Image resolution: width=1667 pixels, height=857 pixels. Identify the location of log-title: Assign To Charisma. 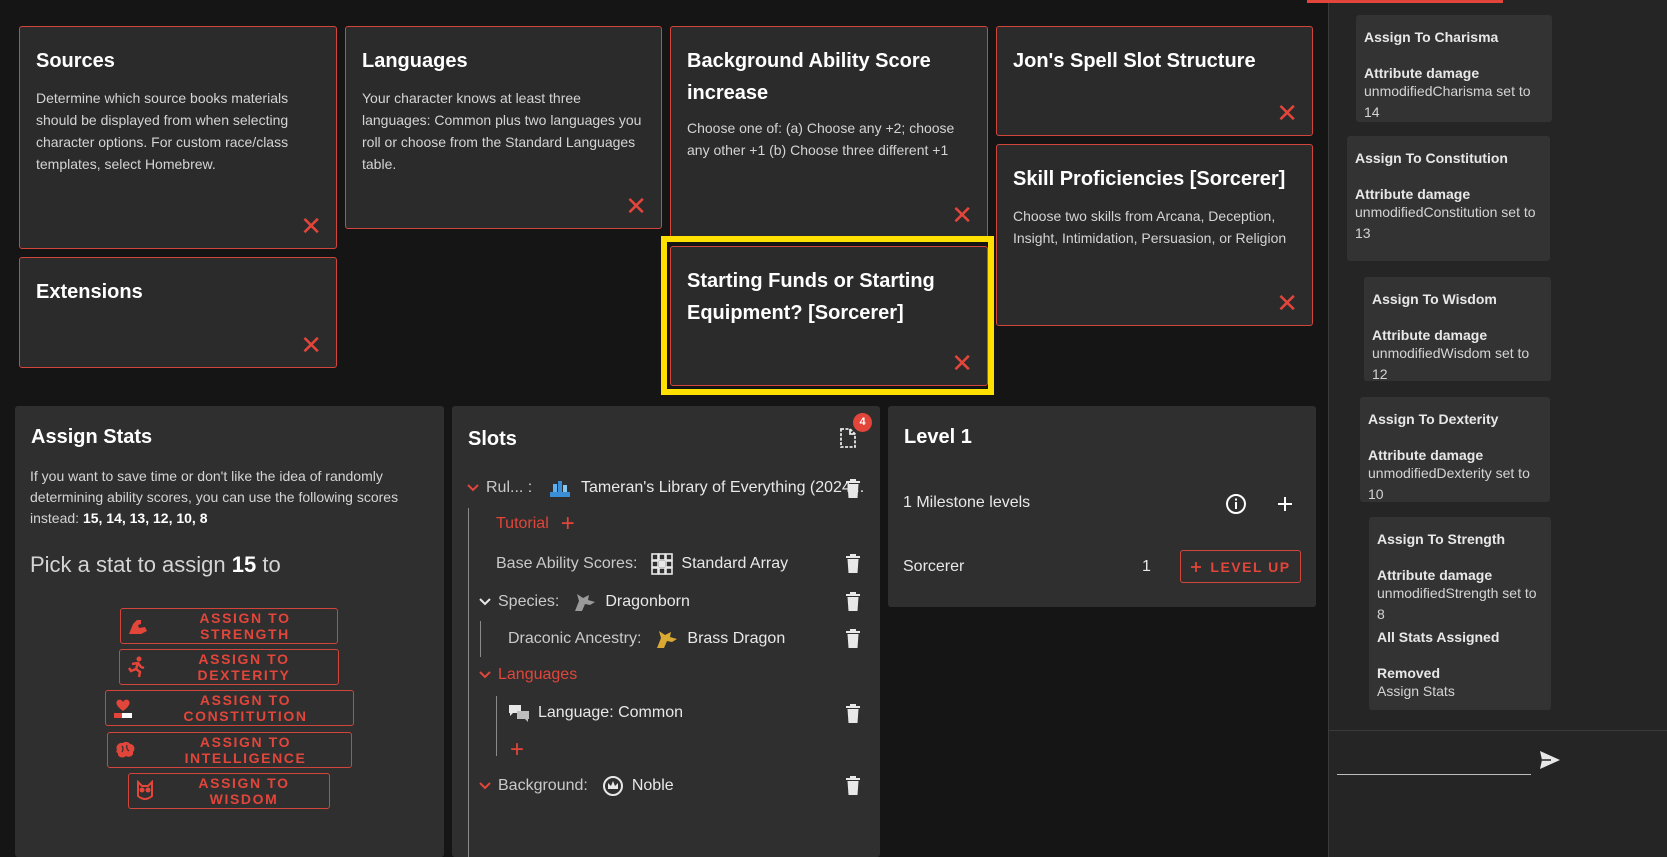
(1431, 37).